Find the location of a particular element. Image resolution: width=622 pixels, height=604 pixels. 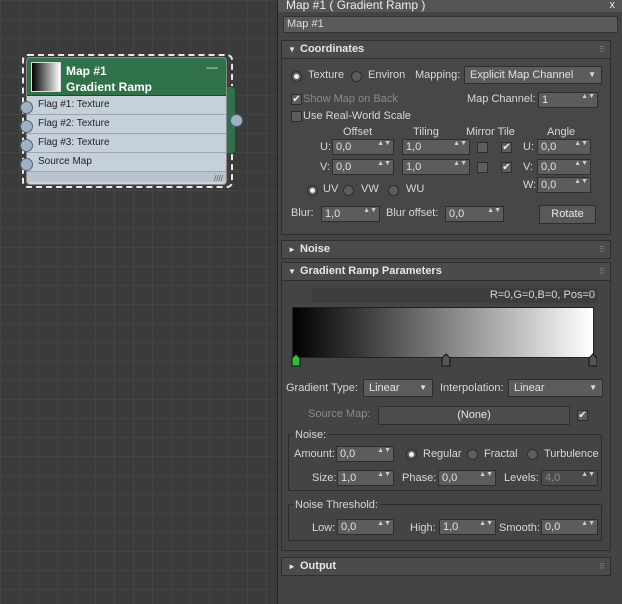

v-offset-spinner: 0,0 ▲▼ is located at coordinates (363, 167).